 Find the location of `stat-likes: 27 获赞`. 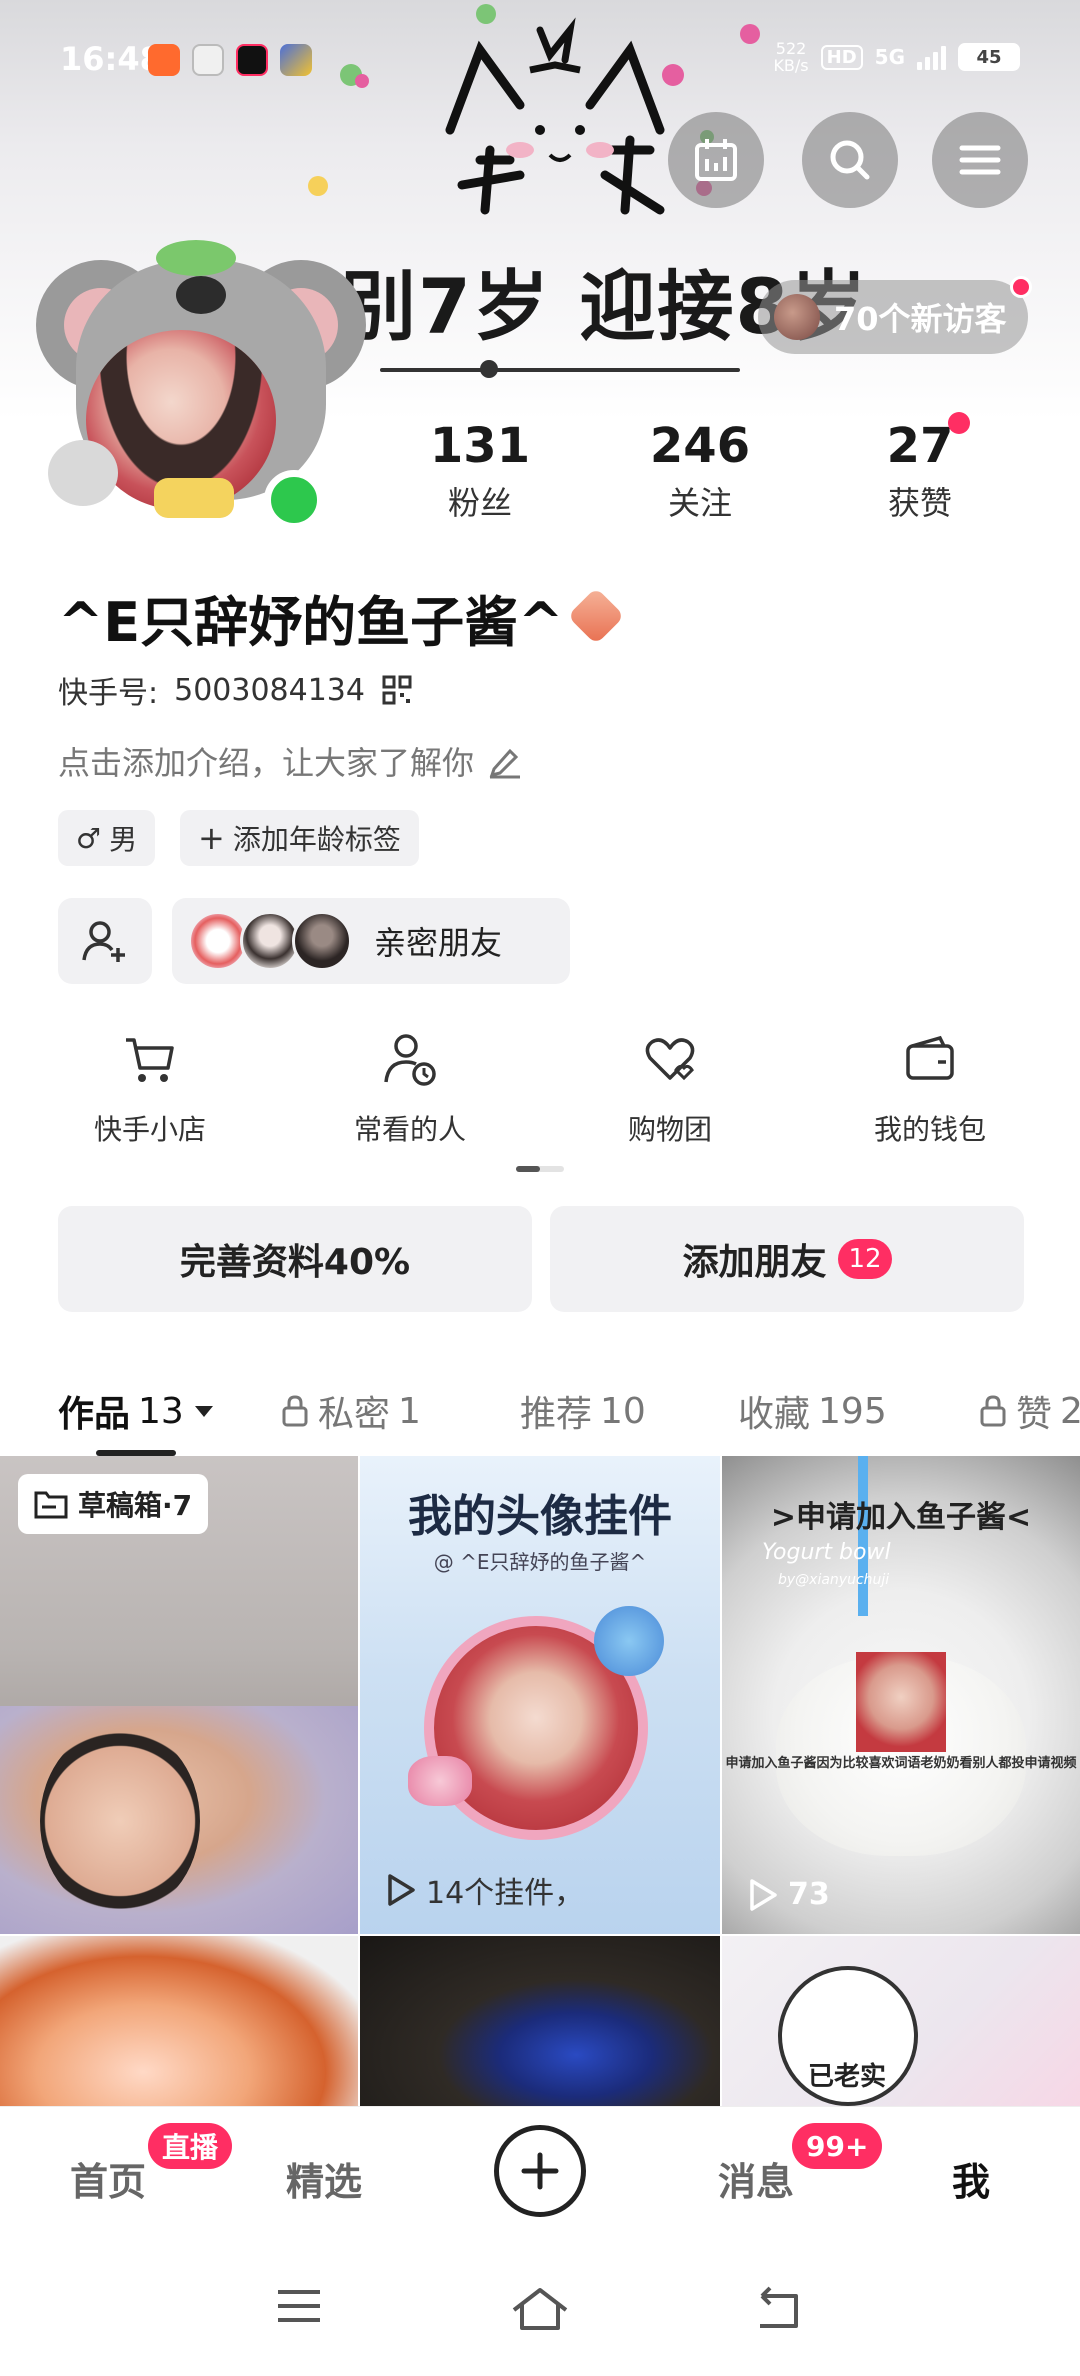

stat-likes: 27 获赞 is located at coordinates (920, 468).